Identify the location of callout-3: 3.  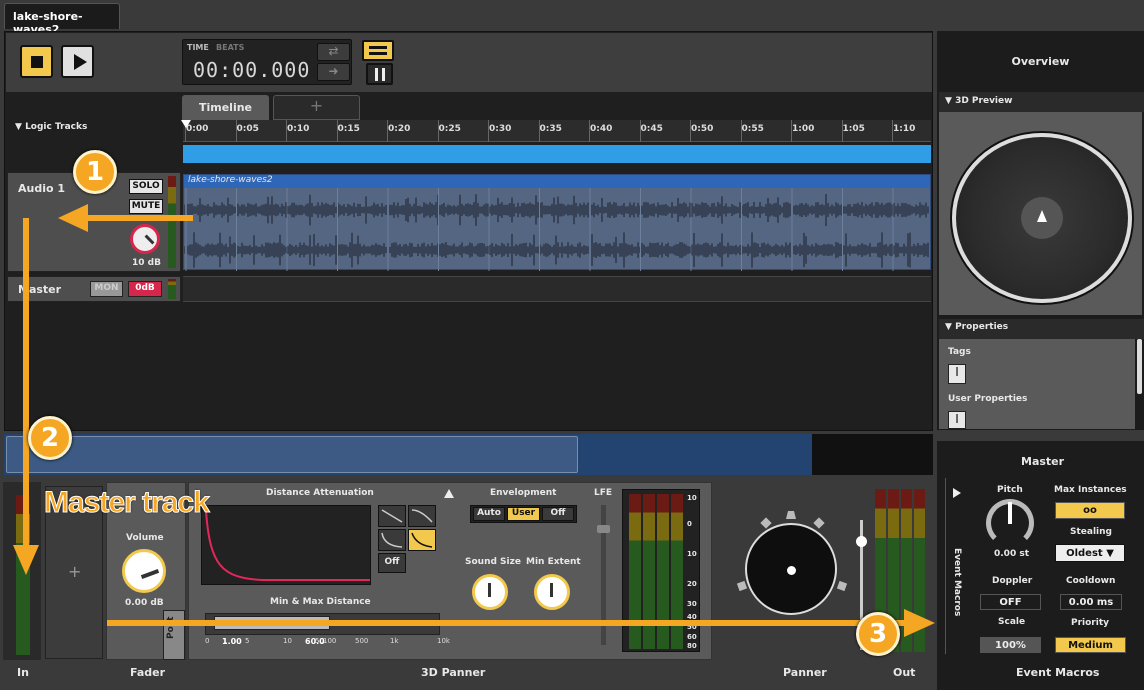
(878, 634).